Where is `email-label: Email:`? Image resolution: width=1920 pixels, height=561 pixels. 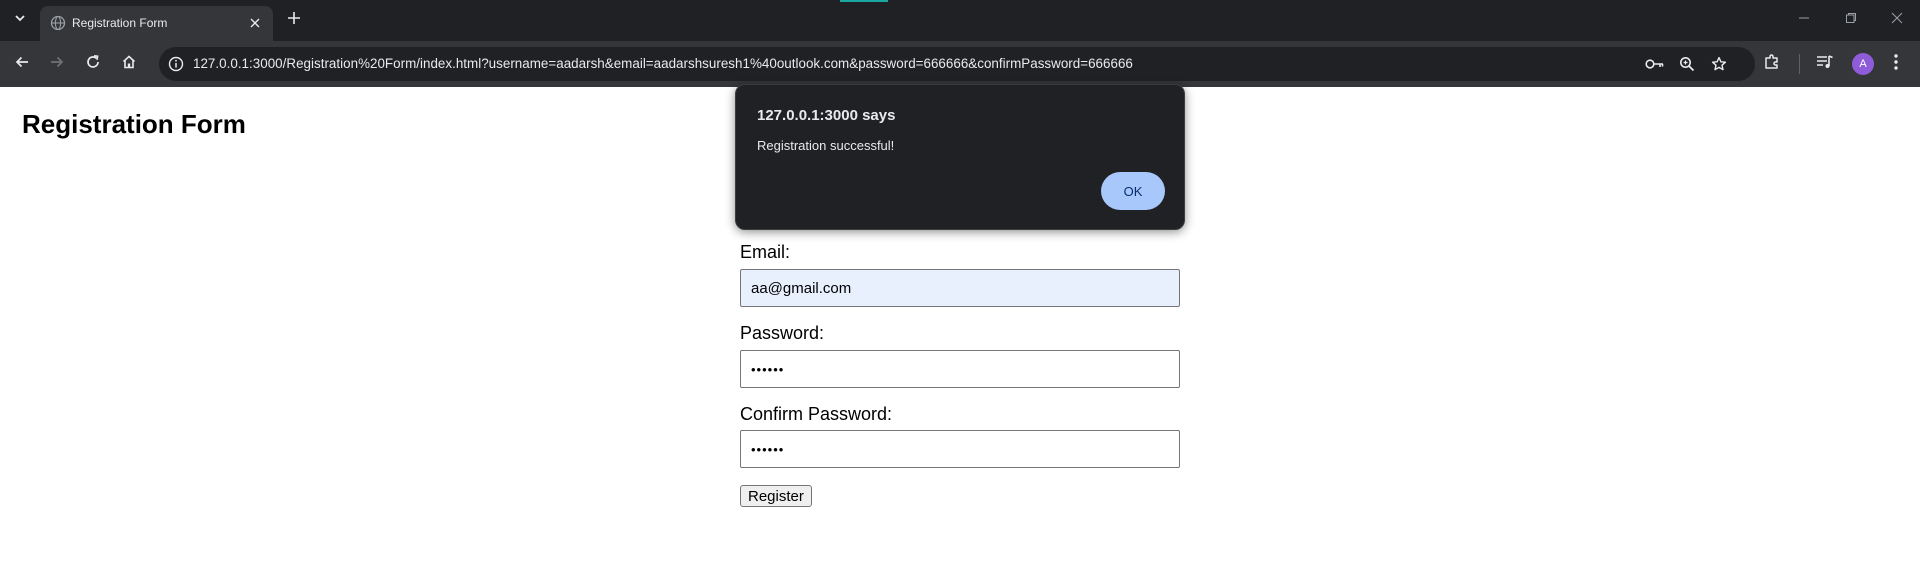
email-label: Email: is located at coordinates (765, 252).